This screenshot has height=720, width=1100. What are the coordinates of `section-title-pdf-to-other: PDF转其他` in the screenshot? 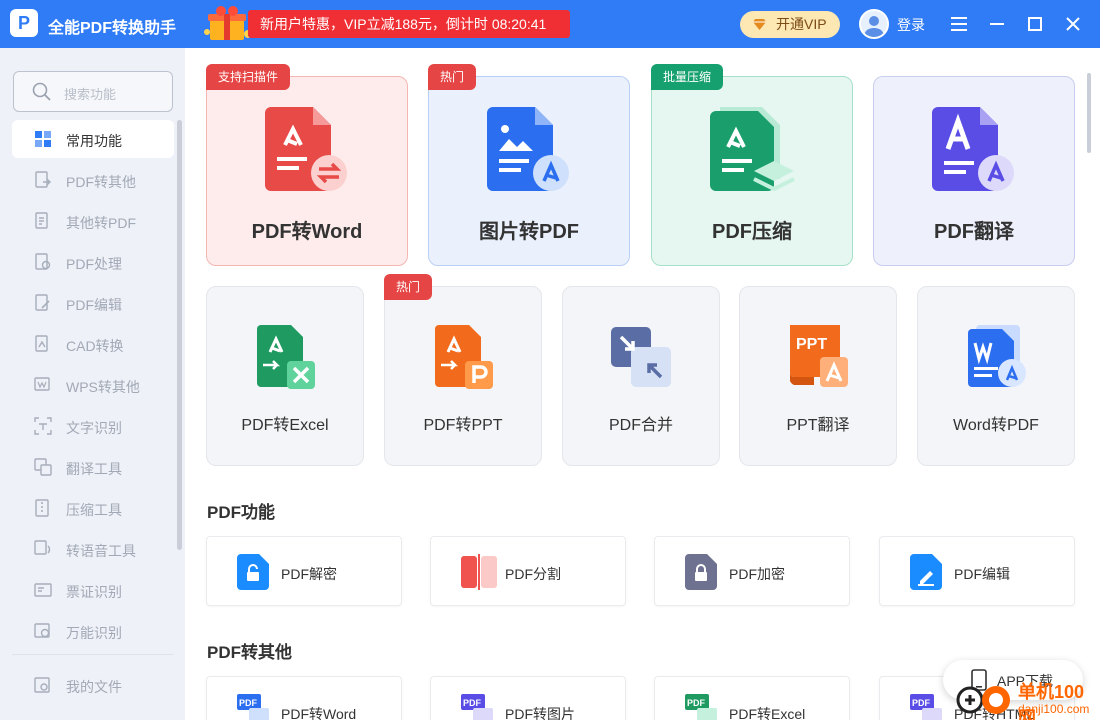 It's located at (249, 652).